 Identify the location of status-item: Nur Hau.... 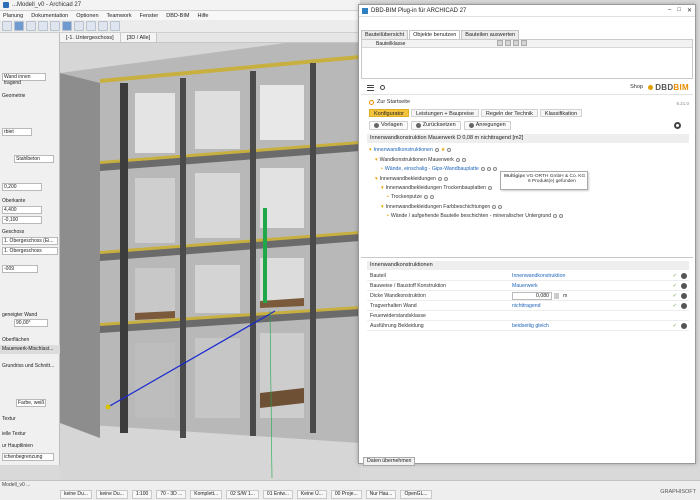
(381, 494).